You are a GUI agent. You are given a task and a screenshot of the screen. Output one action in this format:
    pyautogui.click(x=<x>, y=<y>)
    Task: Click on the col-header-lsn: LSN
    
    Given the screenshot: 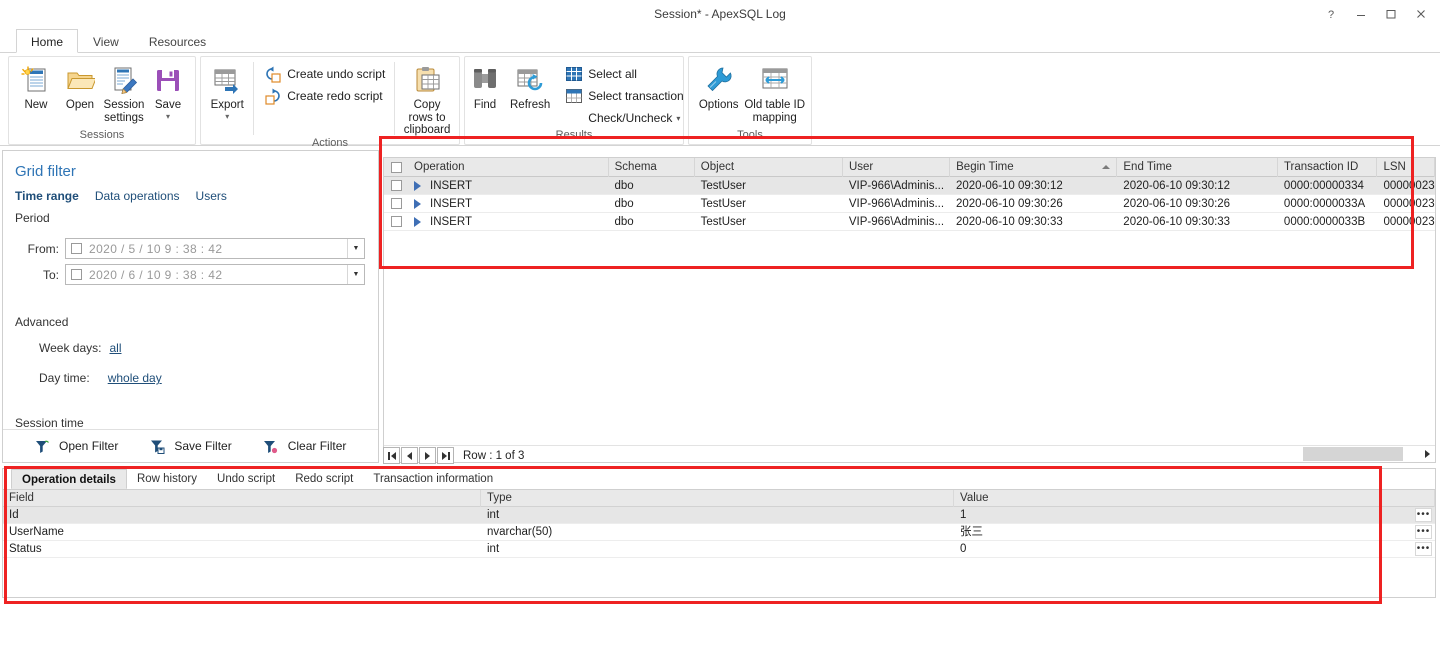 What is the action you would take?
    pyautogui.click(x=1406, y=167)
    